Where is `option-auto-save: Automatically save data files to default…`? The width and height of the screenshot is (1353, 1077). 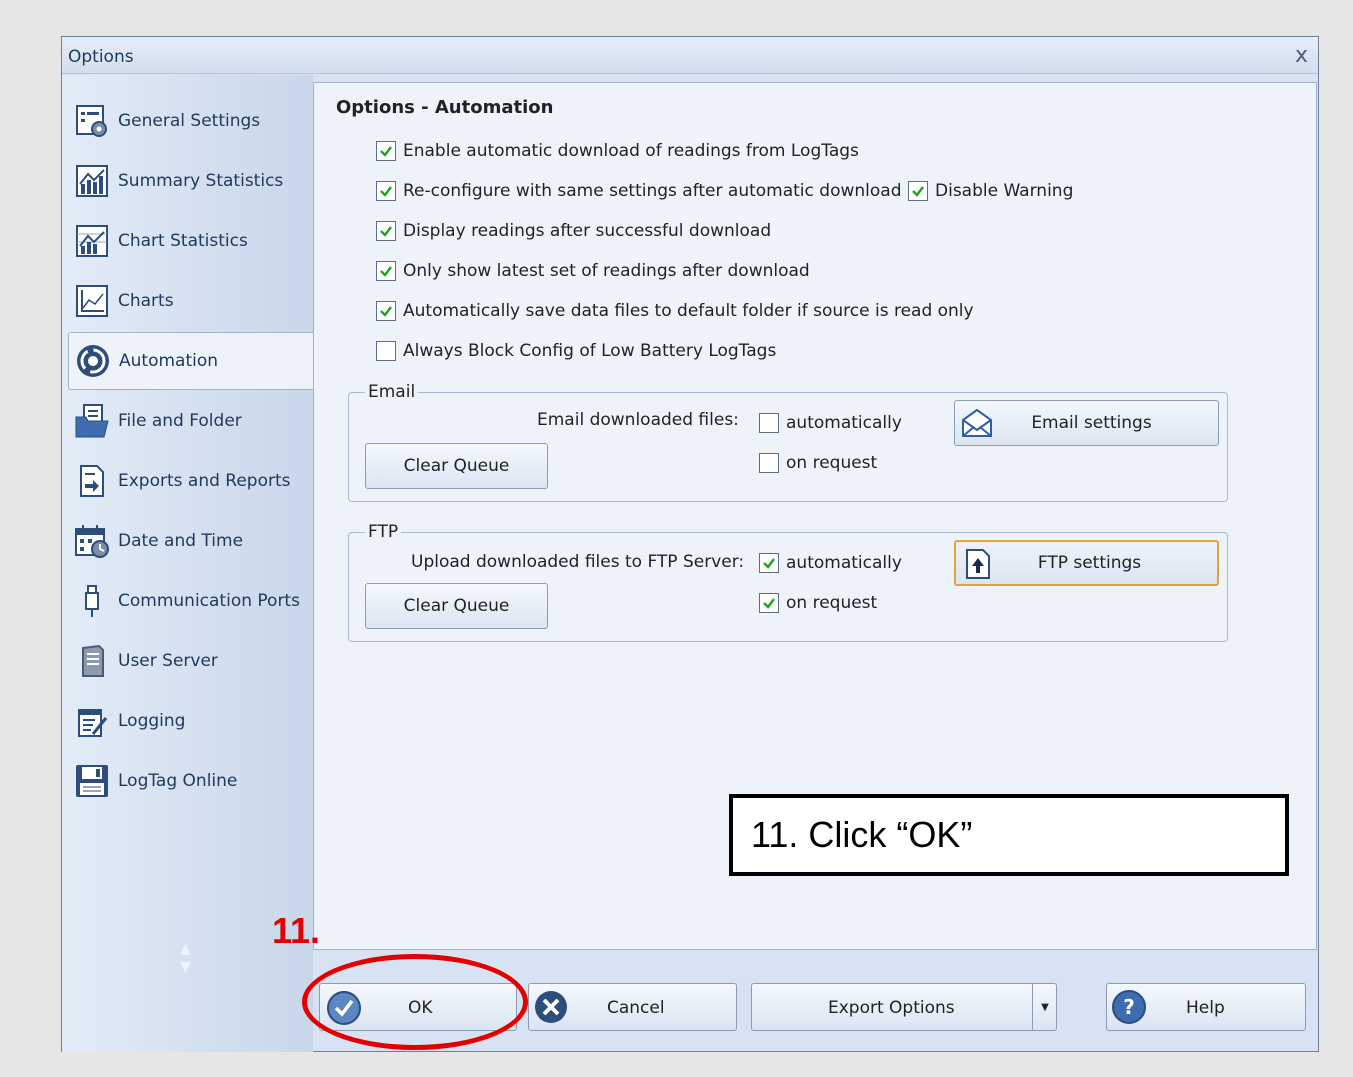 option-auto-save: Automatically save data files to default… is located at coordinates (675, 311).